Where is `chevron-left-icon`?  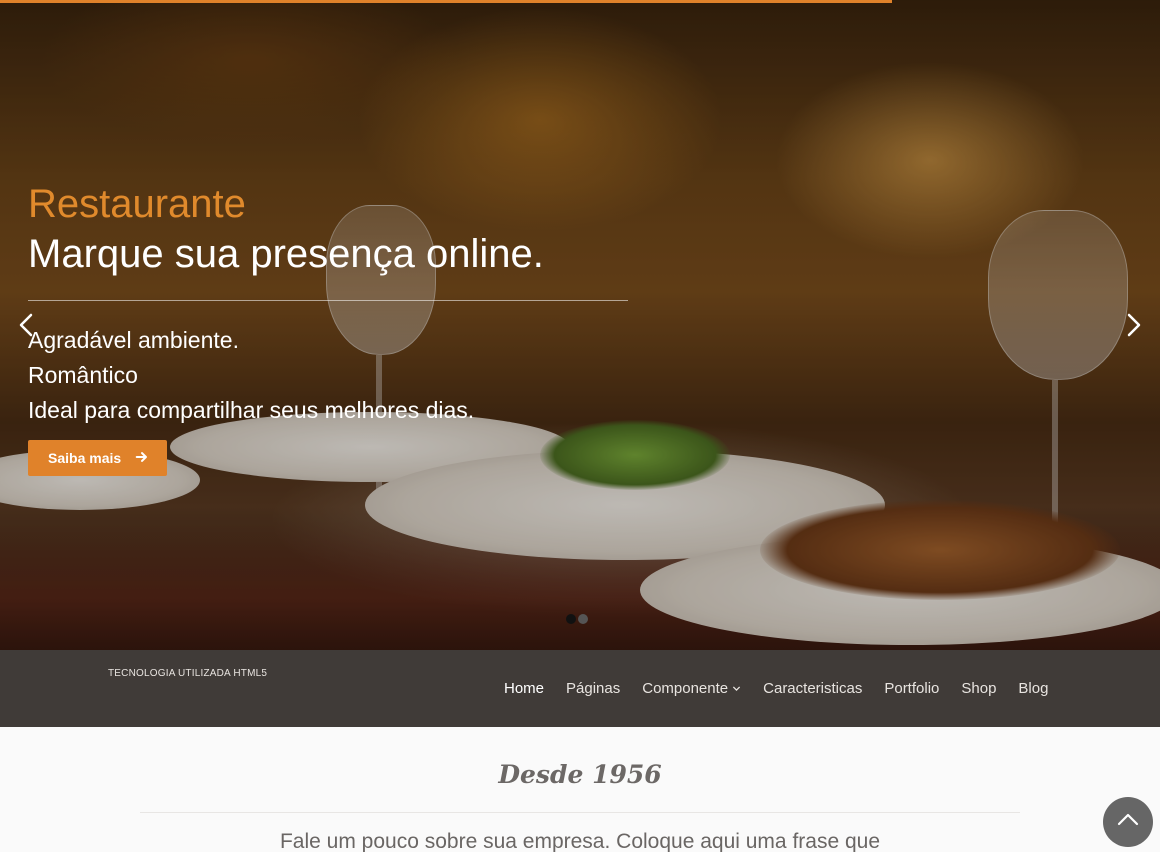 chevron-left-icon is located at coordinates (27, 328).